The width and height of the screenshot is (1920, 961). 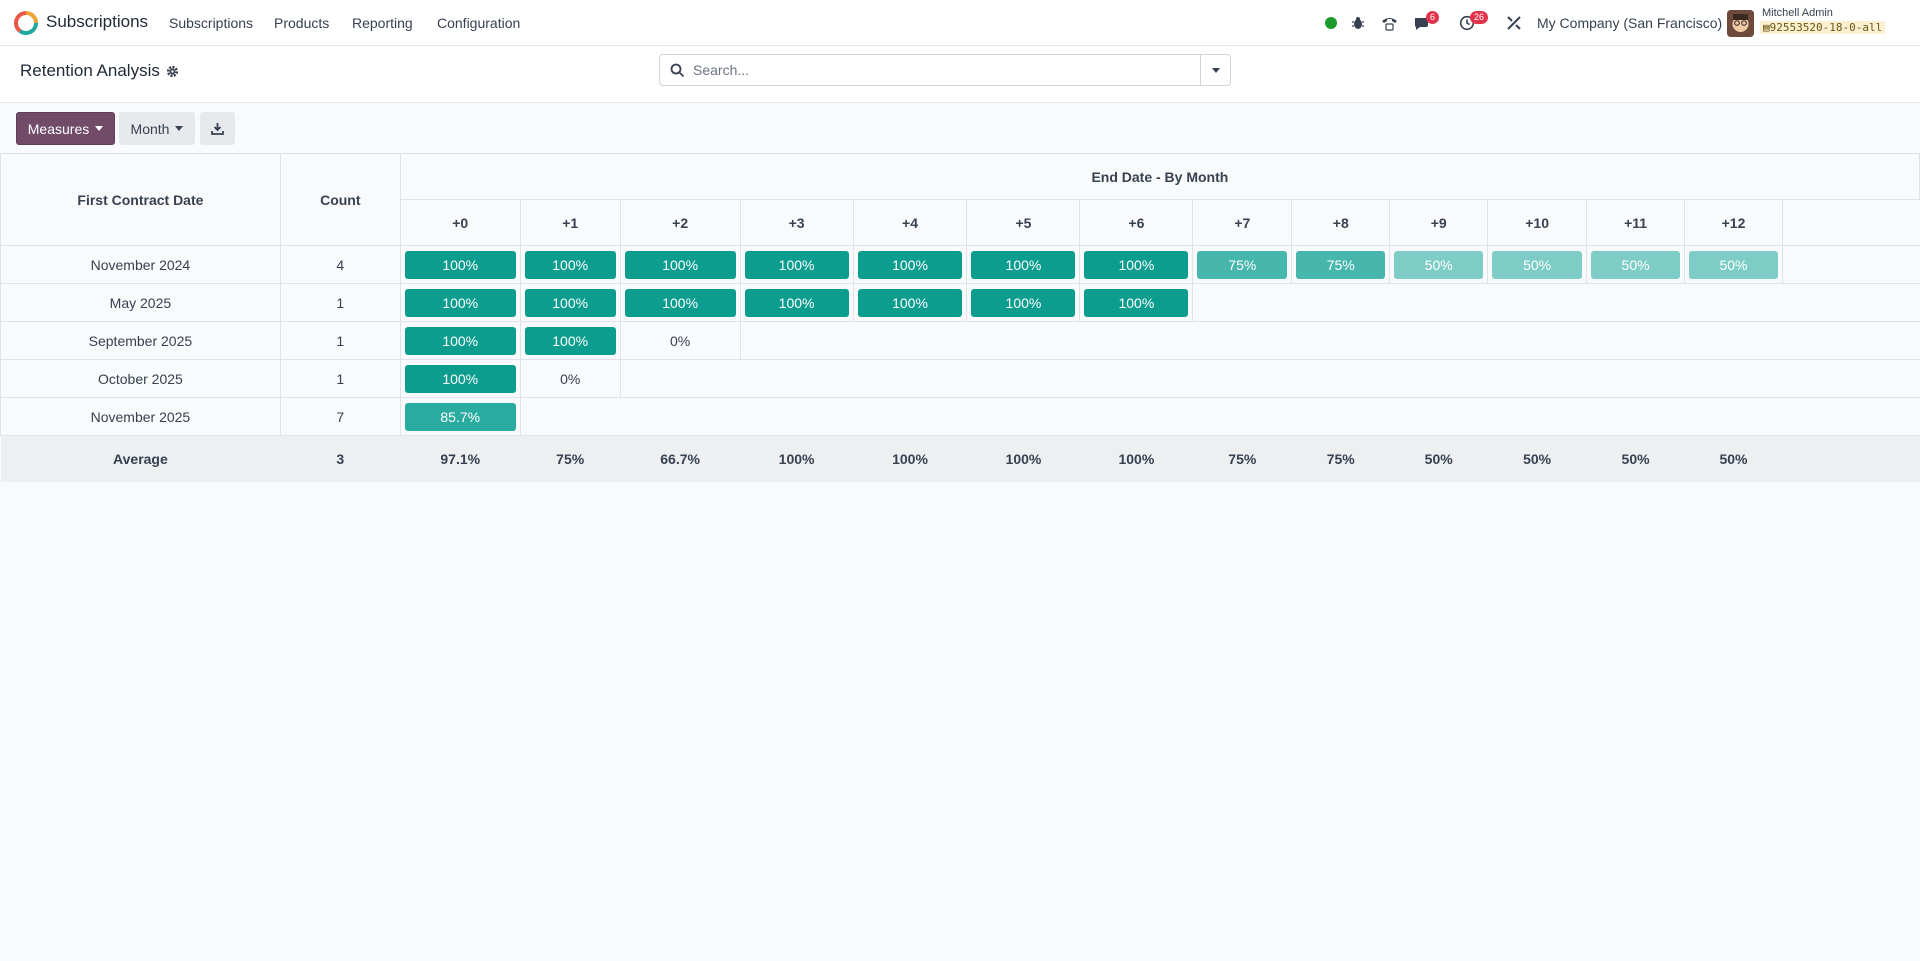 I want to click on presence-status-icon, so click(x=1331, y=23).